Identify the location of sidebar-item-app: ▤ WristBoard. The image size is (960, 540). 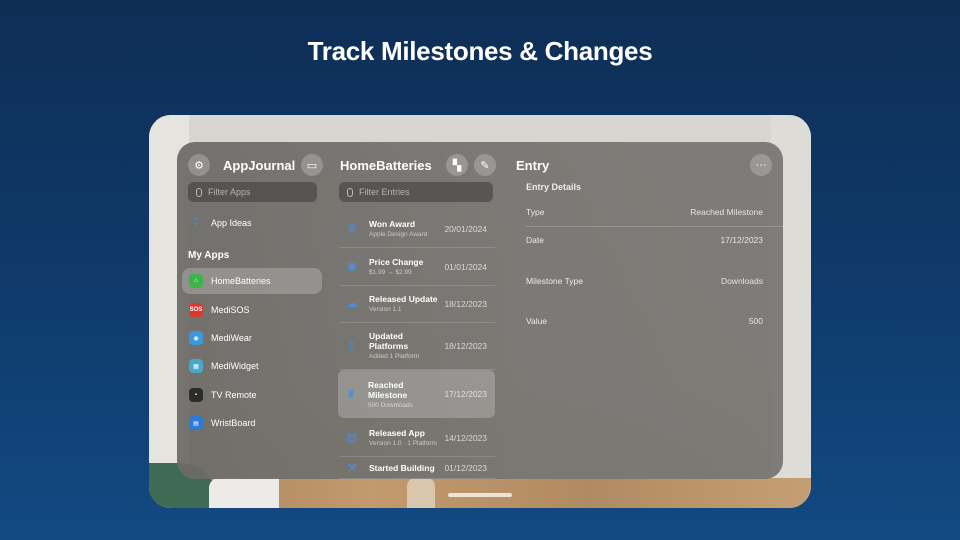
(252, 423).